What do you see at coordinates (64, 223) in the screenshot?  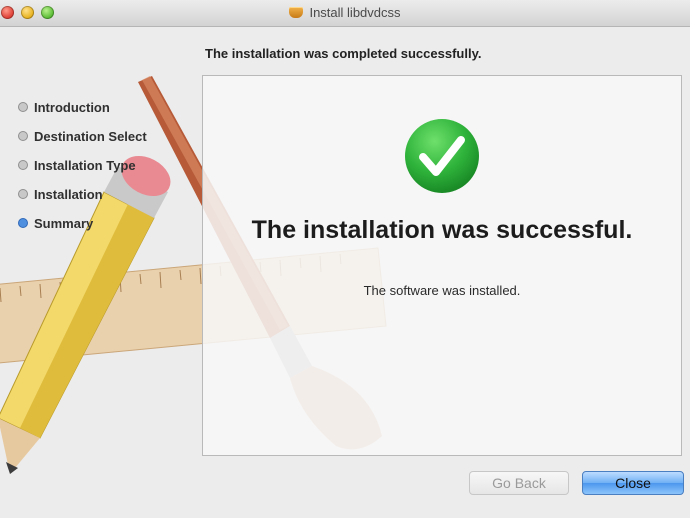 I see `step-label: Summary` at bounding box center [64, 223].